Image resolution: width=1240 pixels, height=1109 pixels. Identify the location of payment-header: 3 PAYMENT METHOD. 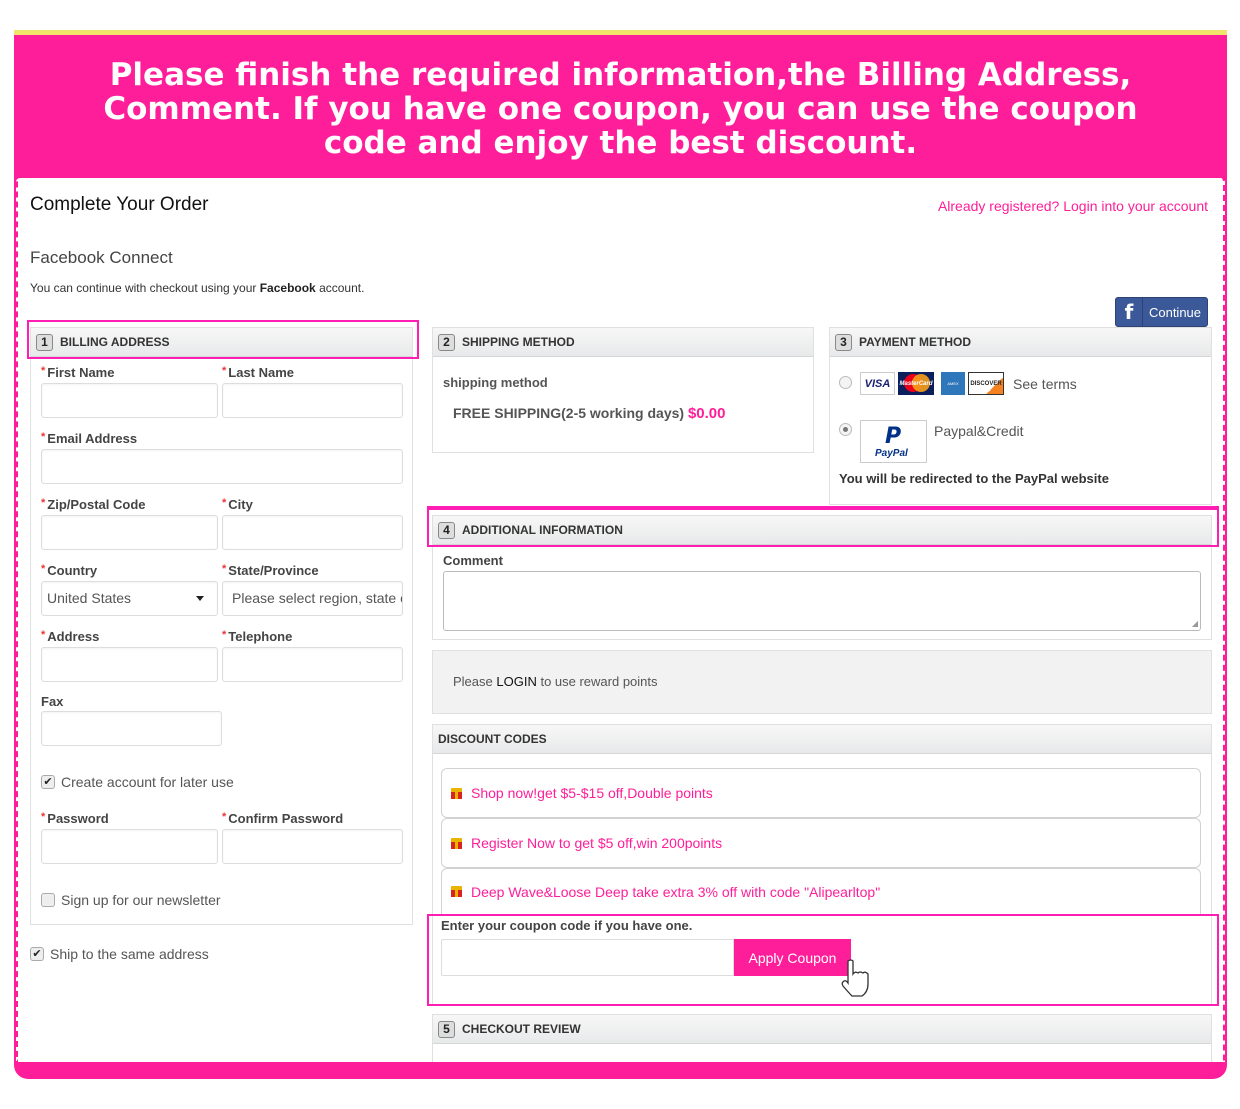
(1020, 342).